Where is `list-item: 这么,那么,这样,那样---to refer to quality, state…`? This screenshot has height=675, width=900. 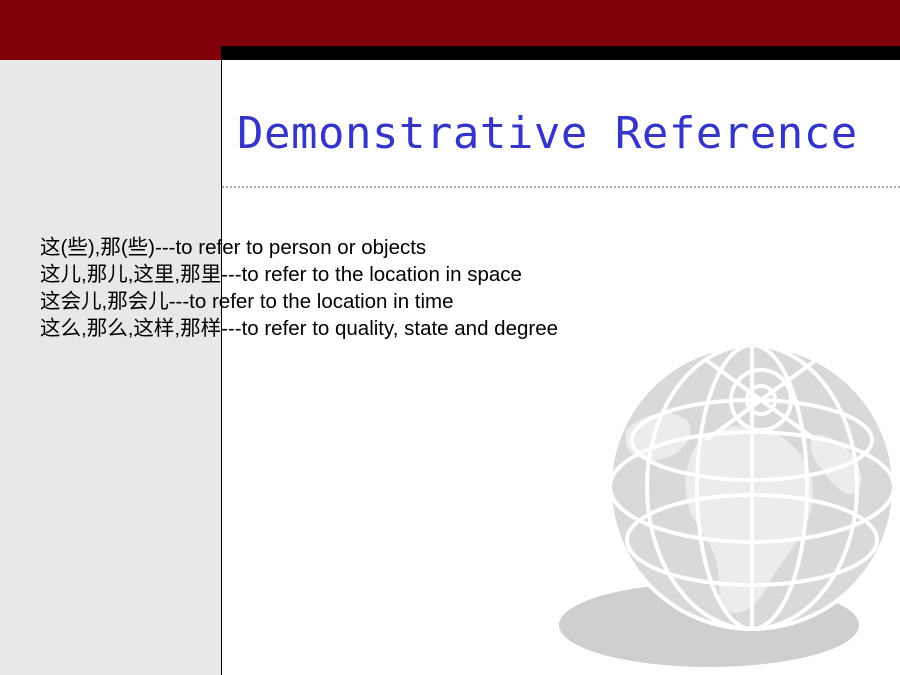 list-item: 这么,那么,这样,那样---to refer to quality, state… is located at coordinates (299, 328).